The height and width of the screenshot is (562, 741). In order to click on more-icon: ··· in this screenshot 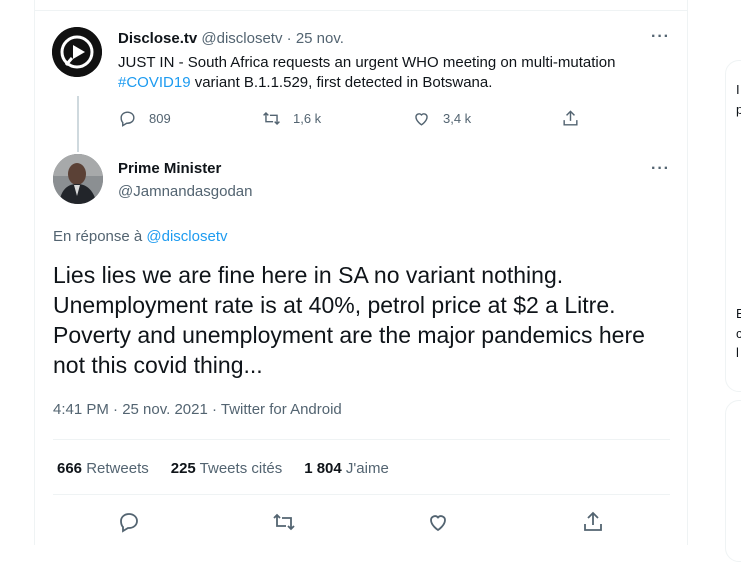, I will do `click(660, 37)`.